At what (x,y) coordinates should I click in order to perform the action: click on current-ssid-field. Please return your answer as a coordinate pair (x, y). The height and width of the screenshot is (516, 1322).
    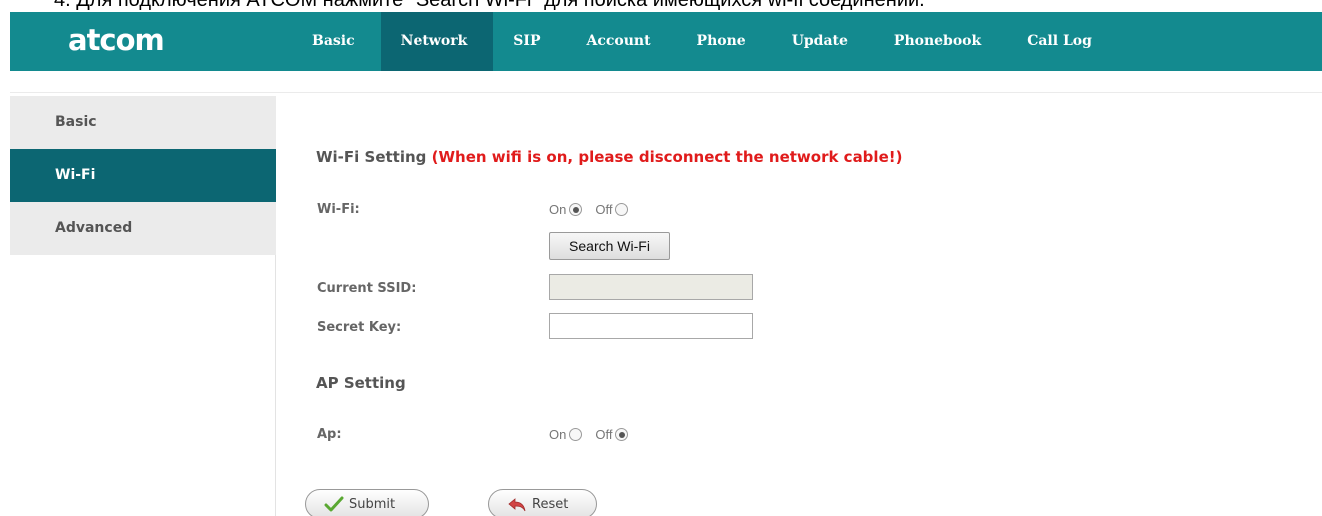
    Looking at the image, I should click on (651, 287).